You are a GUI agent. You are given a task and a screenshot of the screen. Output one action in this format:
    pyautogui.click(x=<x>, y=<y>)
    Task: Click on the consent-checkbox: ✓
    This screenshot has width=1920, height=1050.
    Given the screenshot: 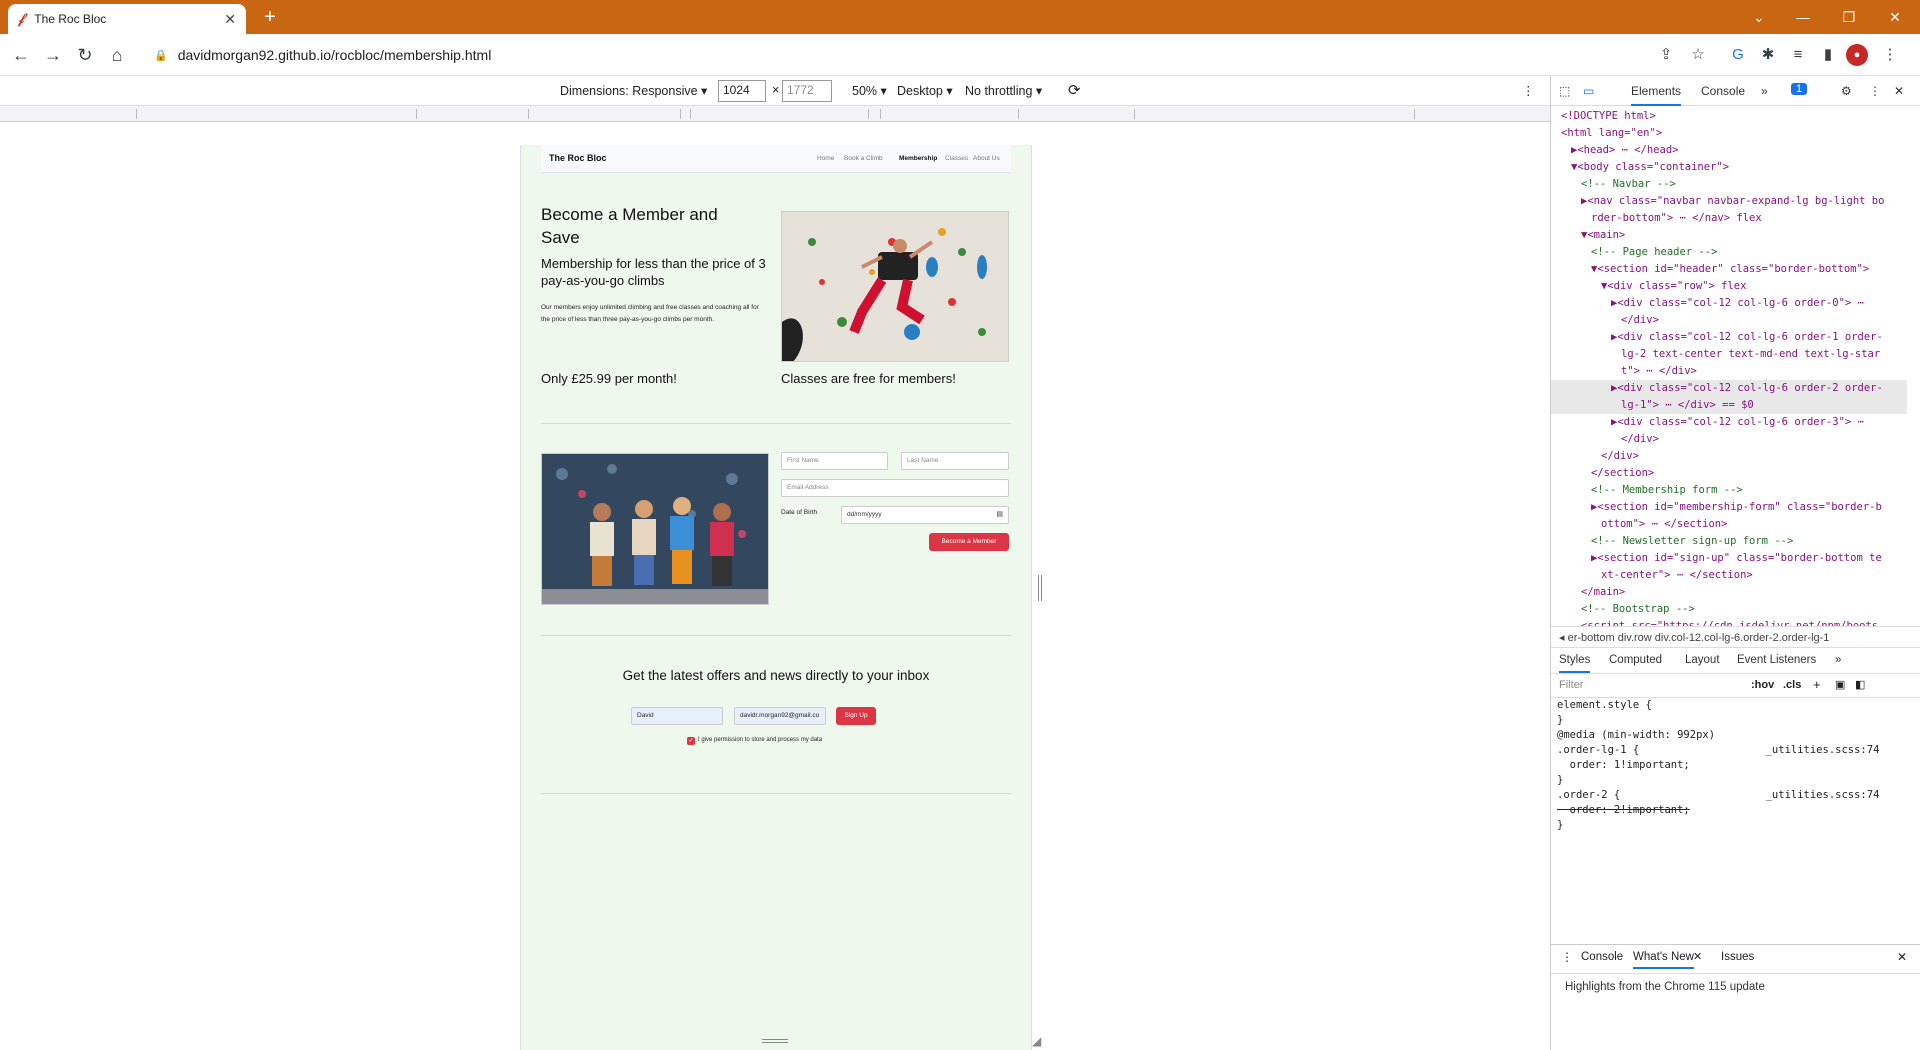 What is the action you would take?
    pyautogui.click(x=691, y=741)
    